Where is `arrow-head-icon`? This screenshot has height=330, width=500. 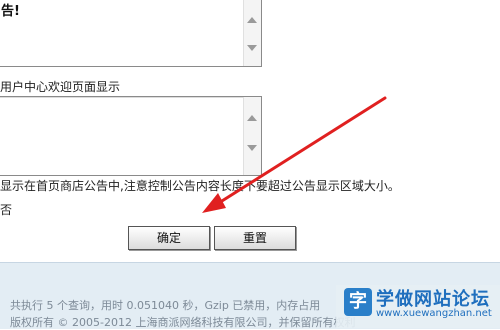
arrow-head-icon is located at coordinates (214, 203).